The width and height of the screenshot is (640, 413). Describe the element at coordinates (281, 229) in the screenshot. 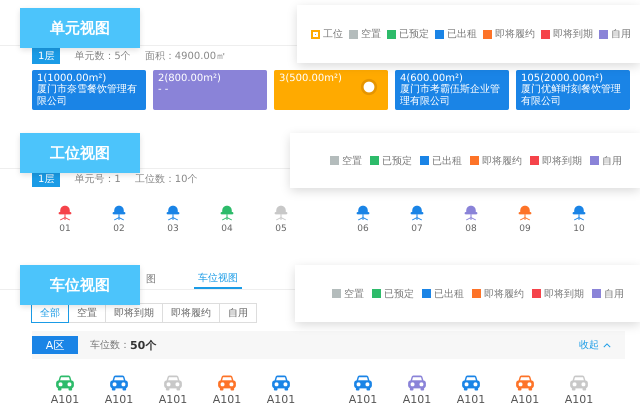

I see `seat-number: 05` at that location.